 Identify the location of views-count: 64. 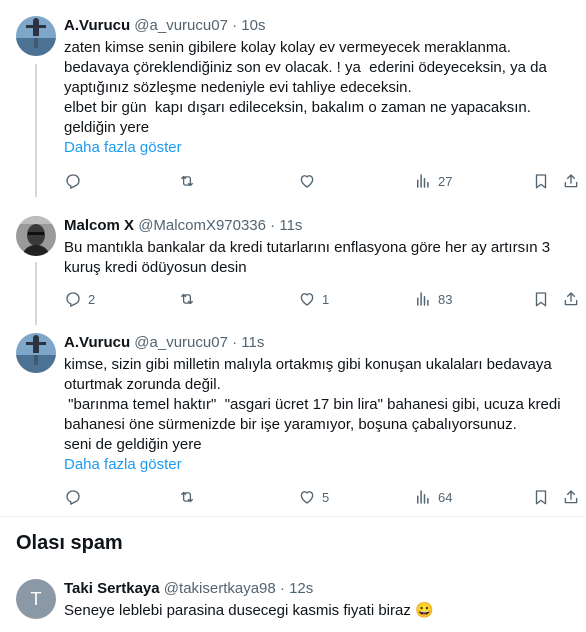
(445, 497).